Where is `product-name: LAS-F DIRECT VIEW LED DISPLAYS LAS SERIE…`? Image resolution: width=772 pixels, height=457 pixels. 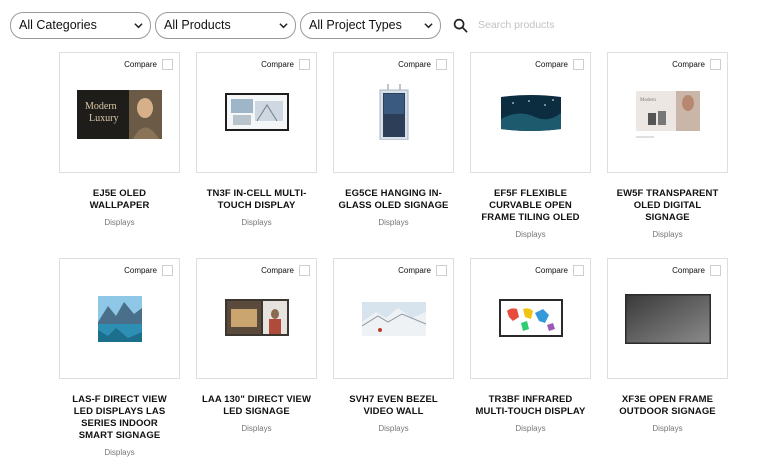
product-name: LAS-F DIRECT VIEW LED DISPLAYS LAS SERIE… is located at coordinates (119, 418).